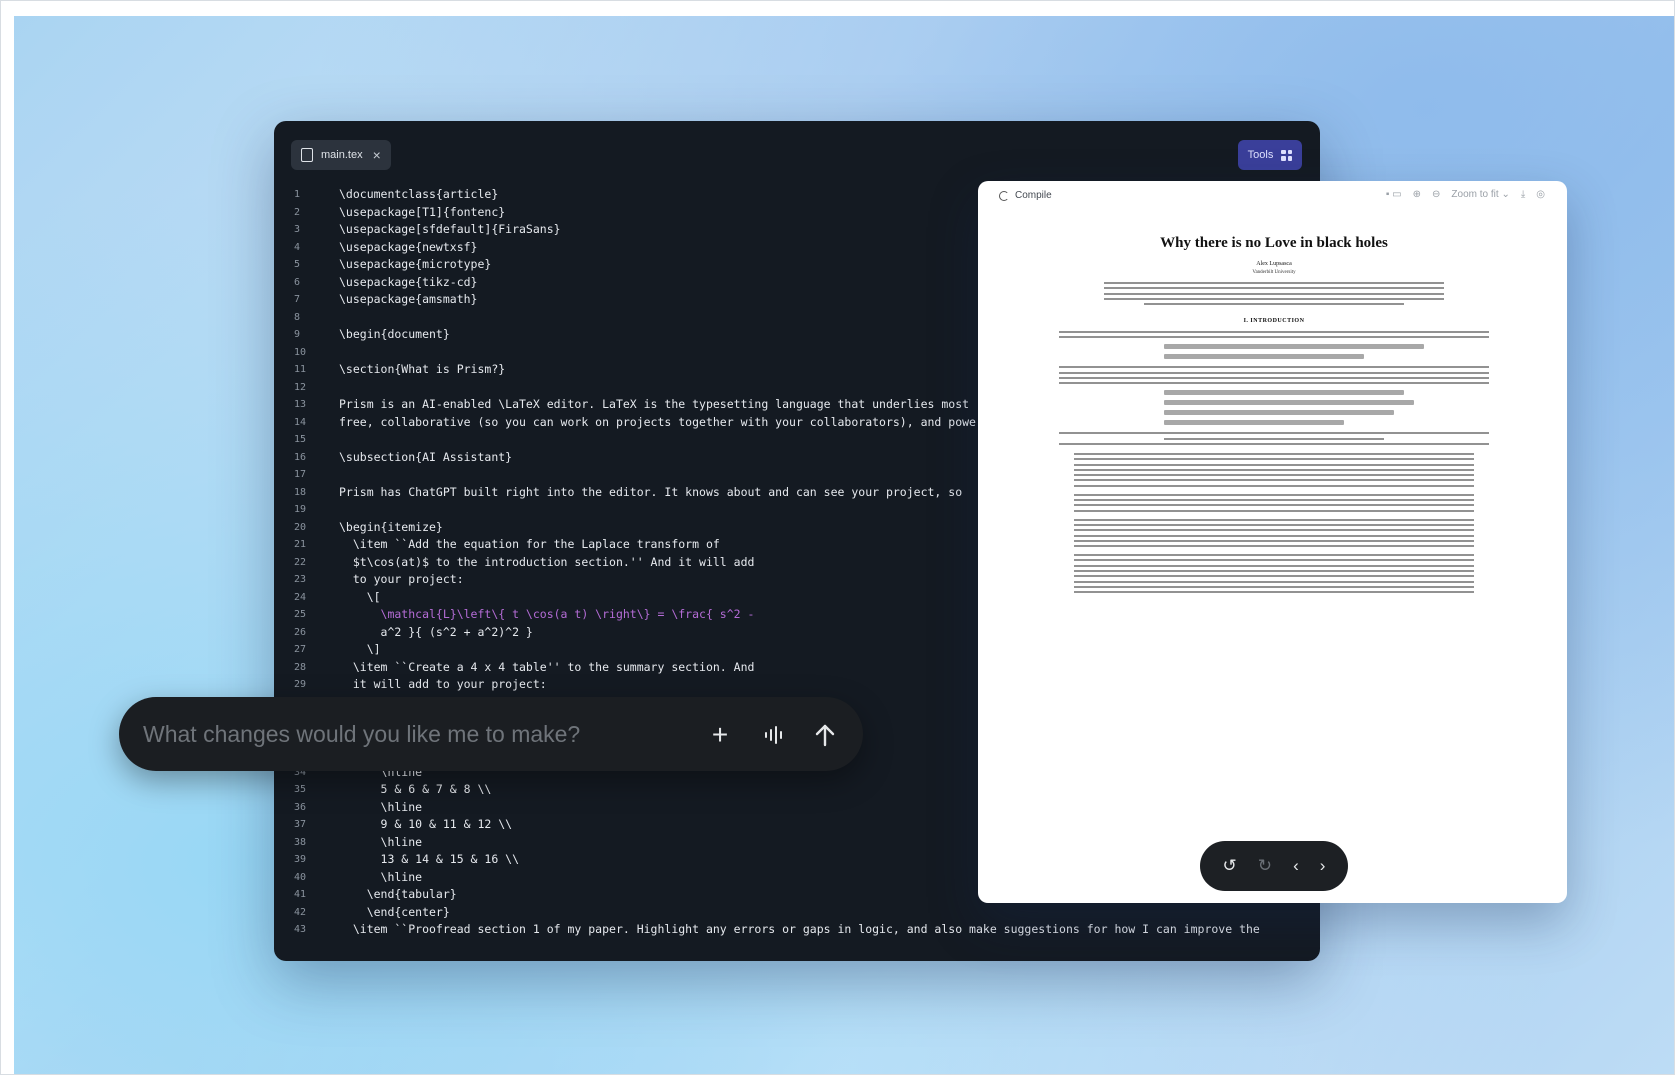 The width and height of the screenshot is (1675, 1075). I want to click on prompt-input, so click(403, 734).